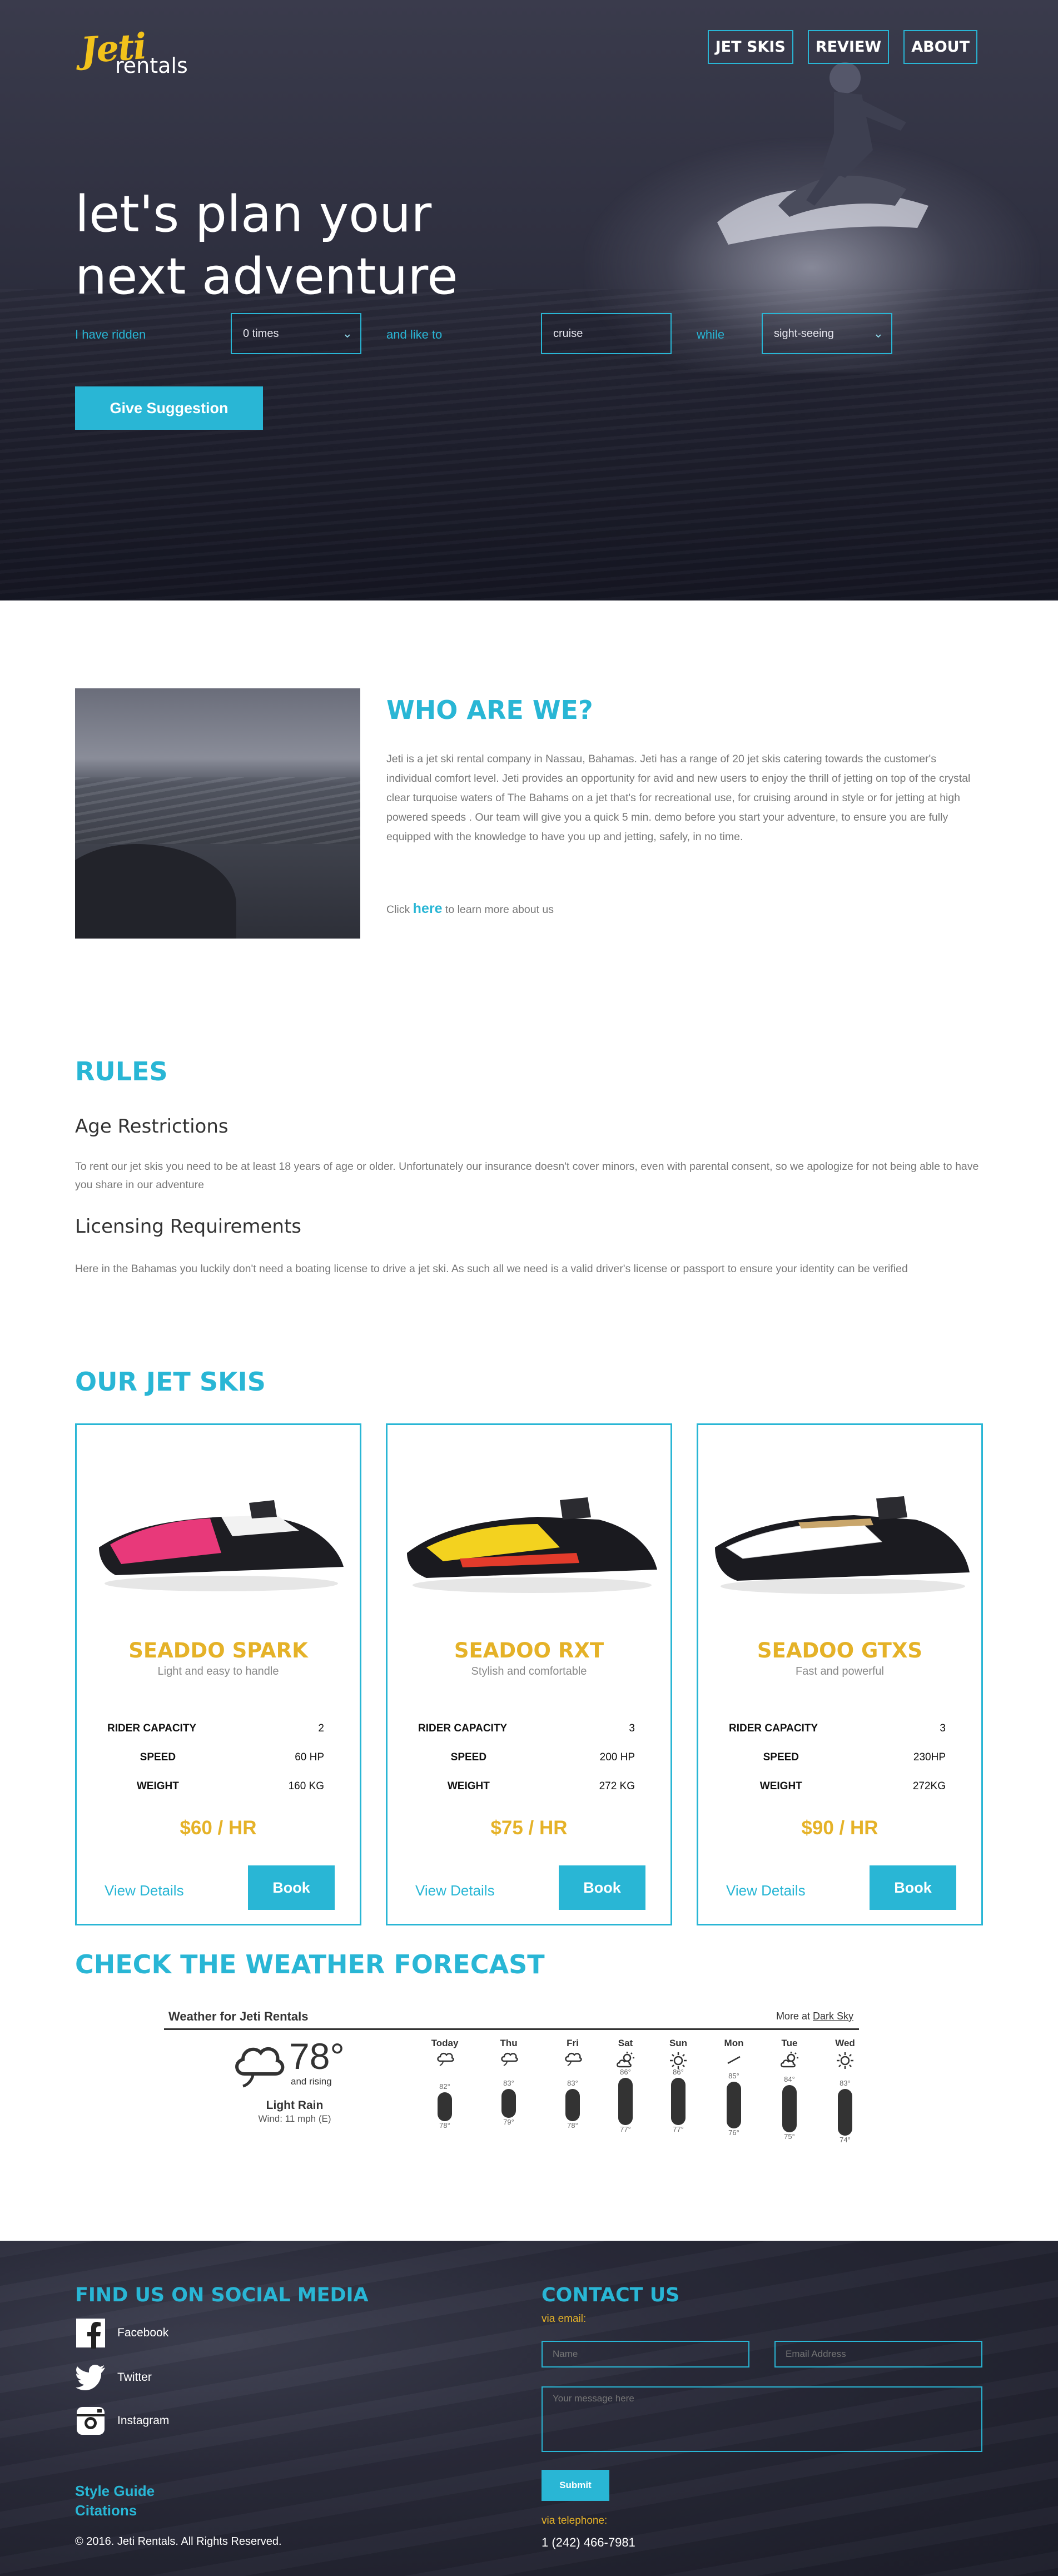  What do you see at coordinates (762, 2419) in the screenshot?
I see `message-field` at bounding box center [762, 2419].